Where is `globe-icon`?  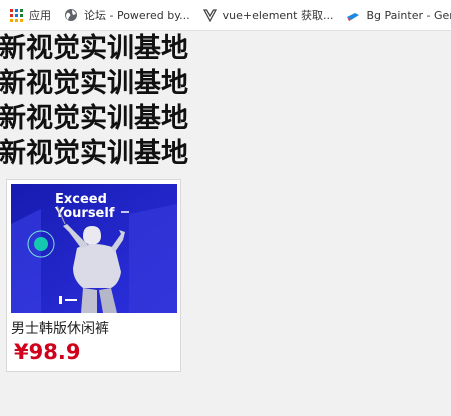
globe-icon is located at coordinates (71, 15).